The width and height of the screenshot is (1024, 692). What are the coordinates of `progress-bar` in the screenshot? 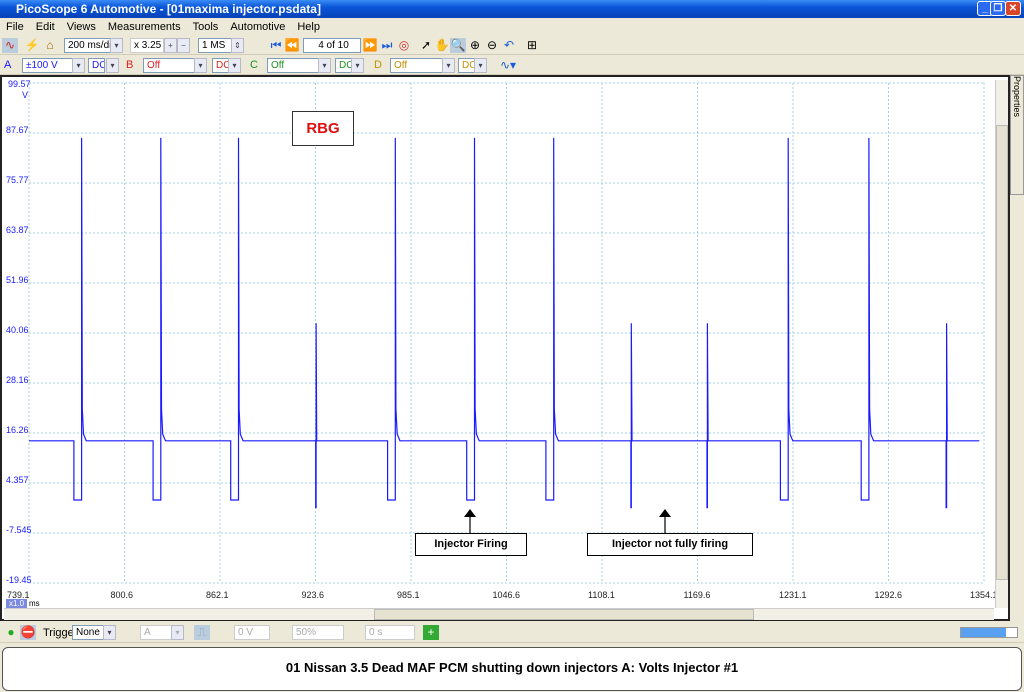 It's located at (989, 632).